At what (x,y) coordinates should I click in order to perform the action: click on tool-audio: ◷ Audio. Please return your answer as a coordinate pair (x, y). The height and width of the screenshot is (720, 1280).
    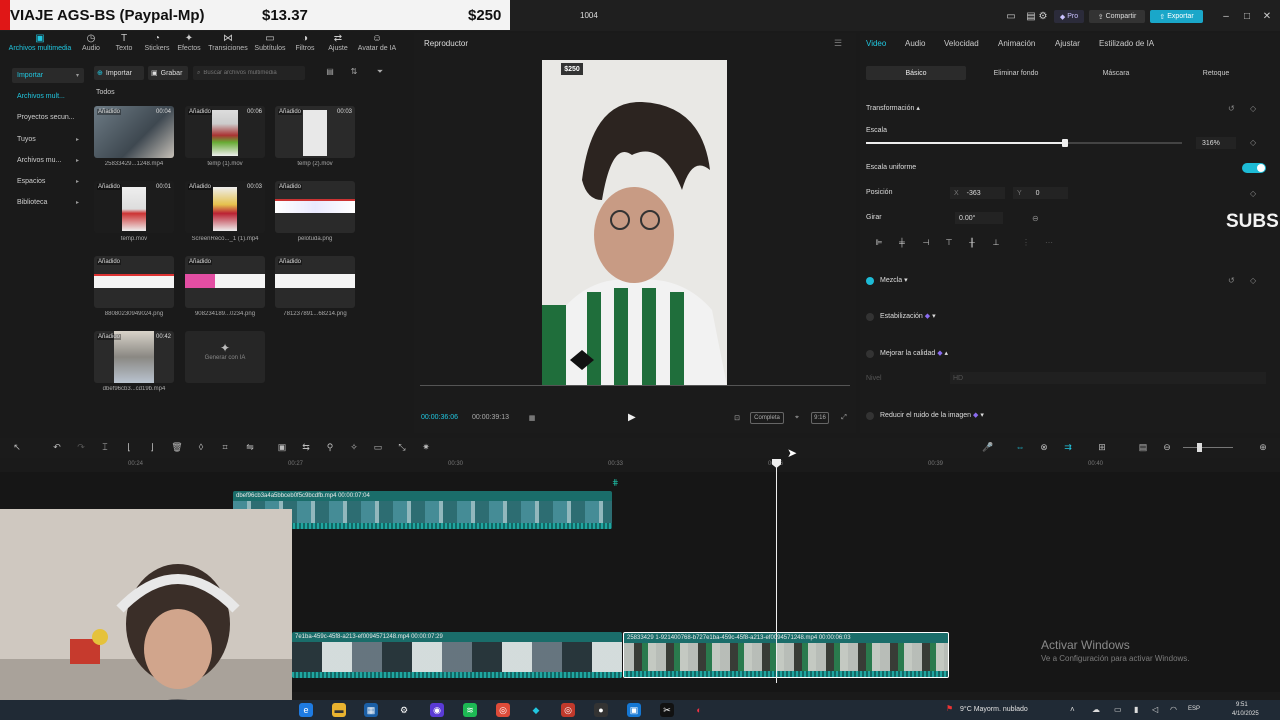
    Looking at the image, I should click on (91, 45).